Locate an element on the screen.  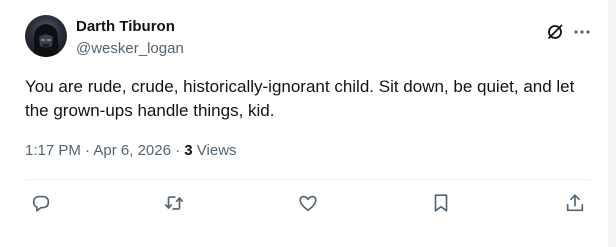
scrollbar-thumb is located at coordinates (612, 123).